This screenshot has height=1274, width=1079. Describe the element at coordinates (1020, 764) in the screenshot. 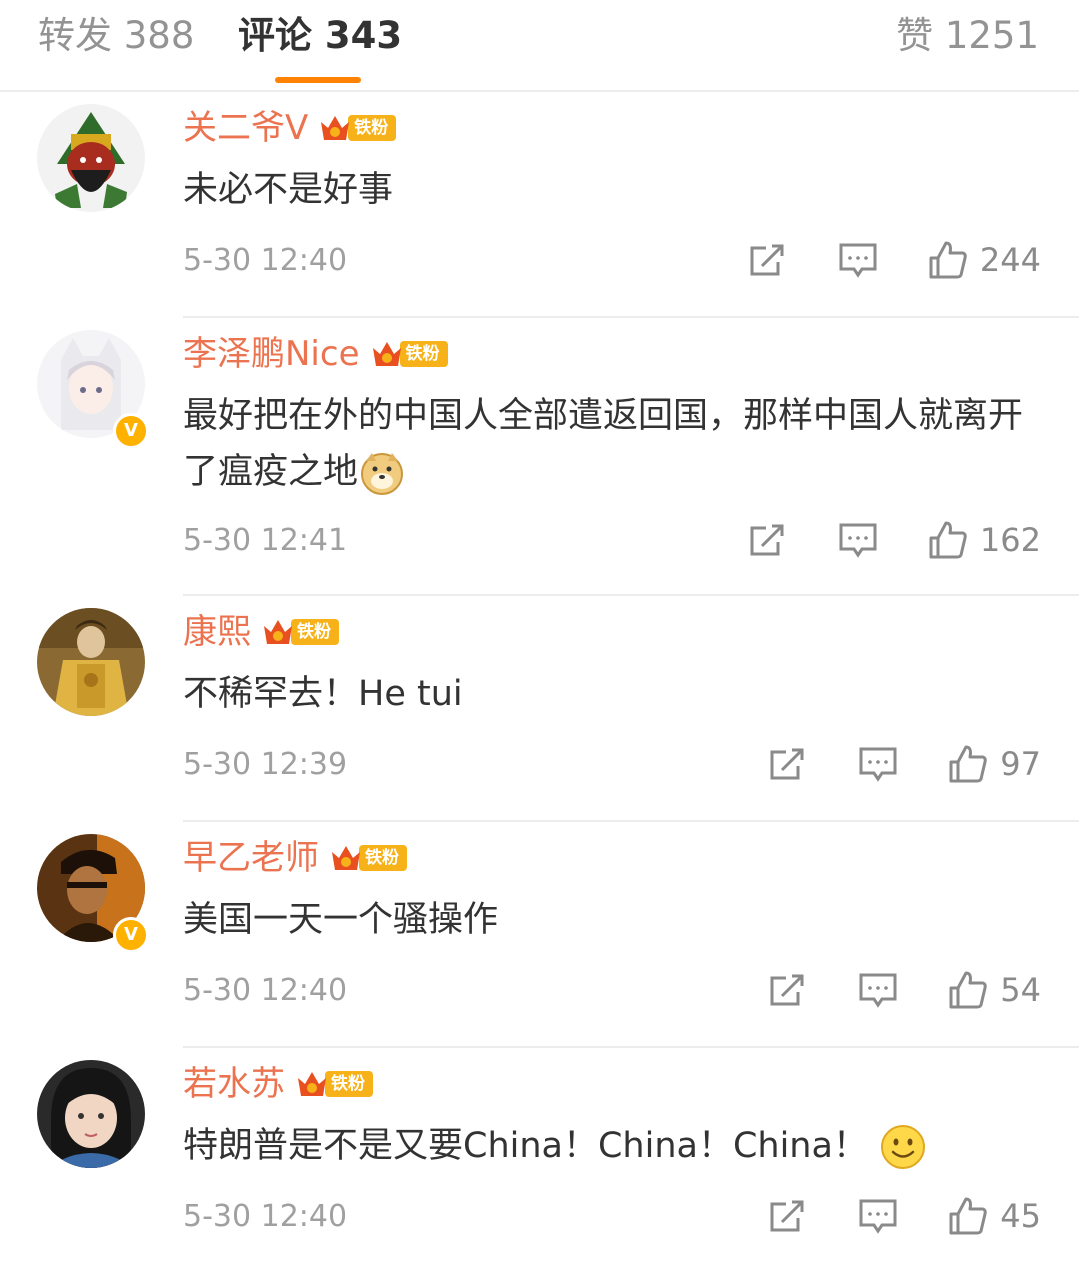

I see `like-count: 97` at that location.